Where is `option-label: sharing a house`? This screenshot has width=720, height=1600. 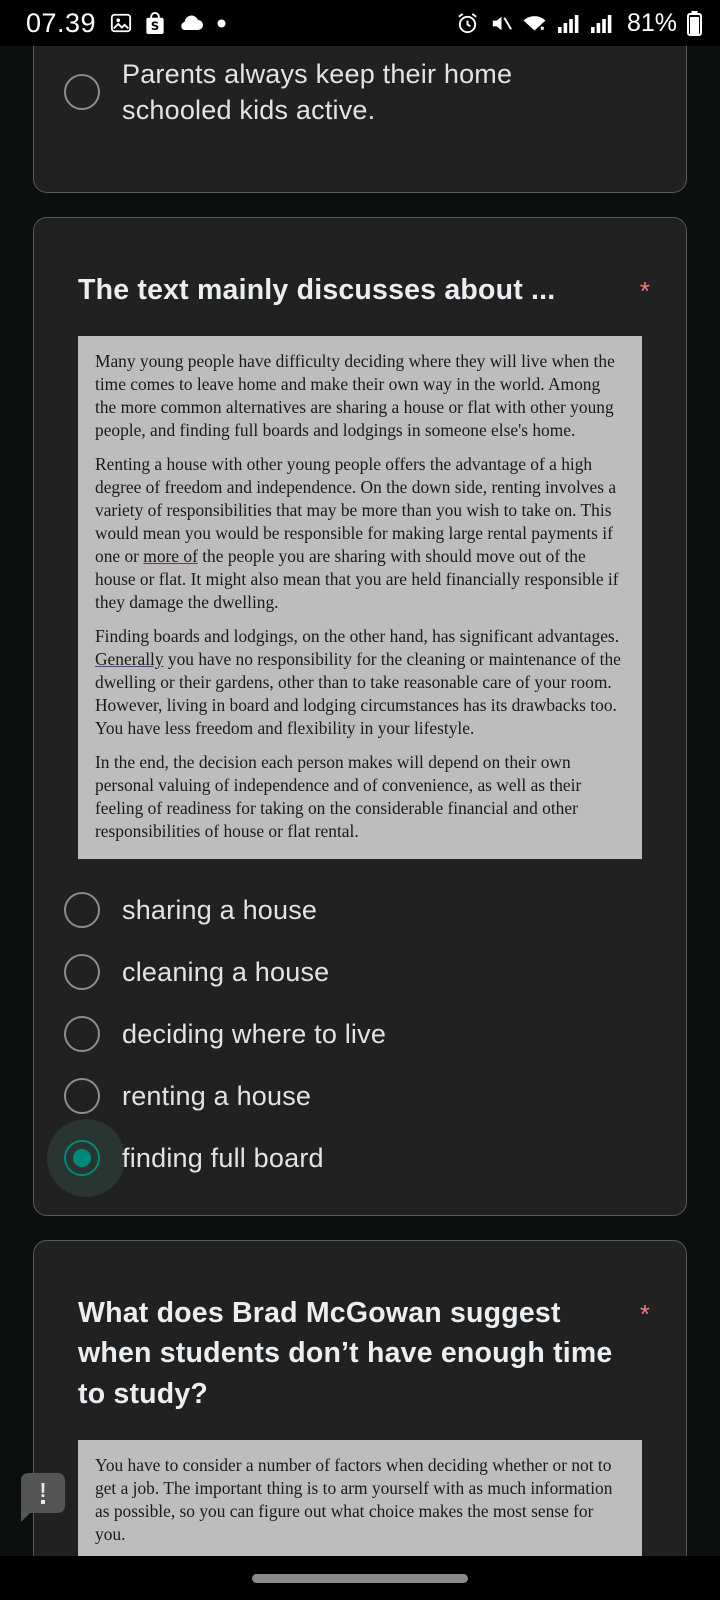
option-label: sharing a house is located at coordinates (220, 909).